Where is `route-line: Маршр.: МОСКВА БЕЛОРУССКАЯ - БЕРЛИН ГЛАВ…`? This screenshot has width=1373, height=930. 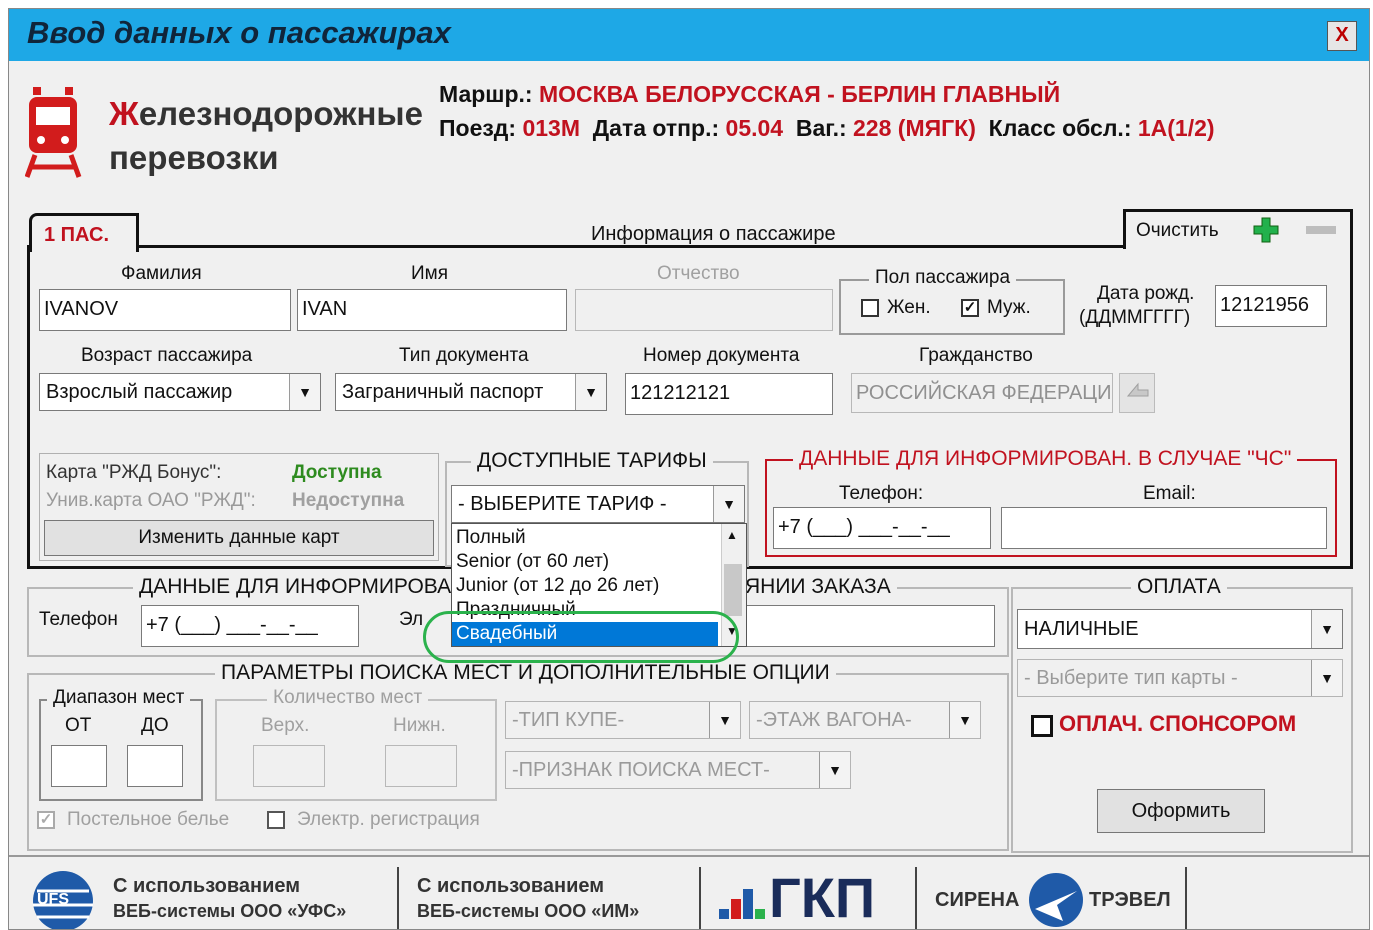
route-line: Маршр.: МОСКВА БЕЛОРУССКАЯ - БЕРЛИН ГЛАВ… is located at coordinates (750, 94).